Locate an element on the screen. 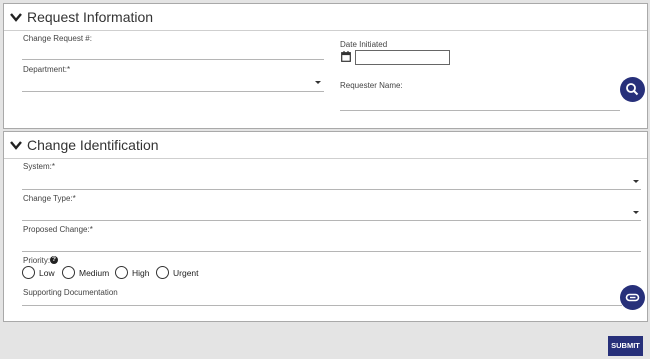  supporting-documentation-label: Supporting Documentation is located at coordinates (70, 292).